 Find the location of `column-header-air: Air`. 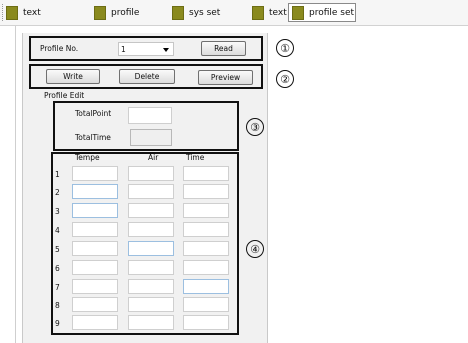

column-header-air: Air is located at coordinates (153, 157).